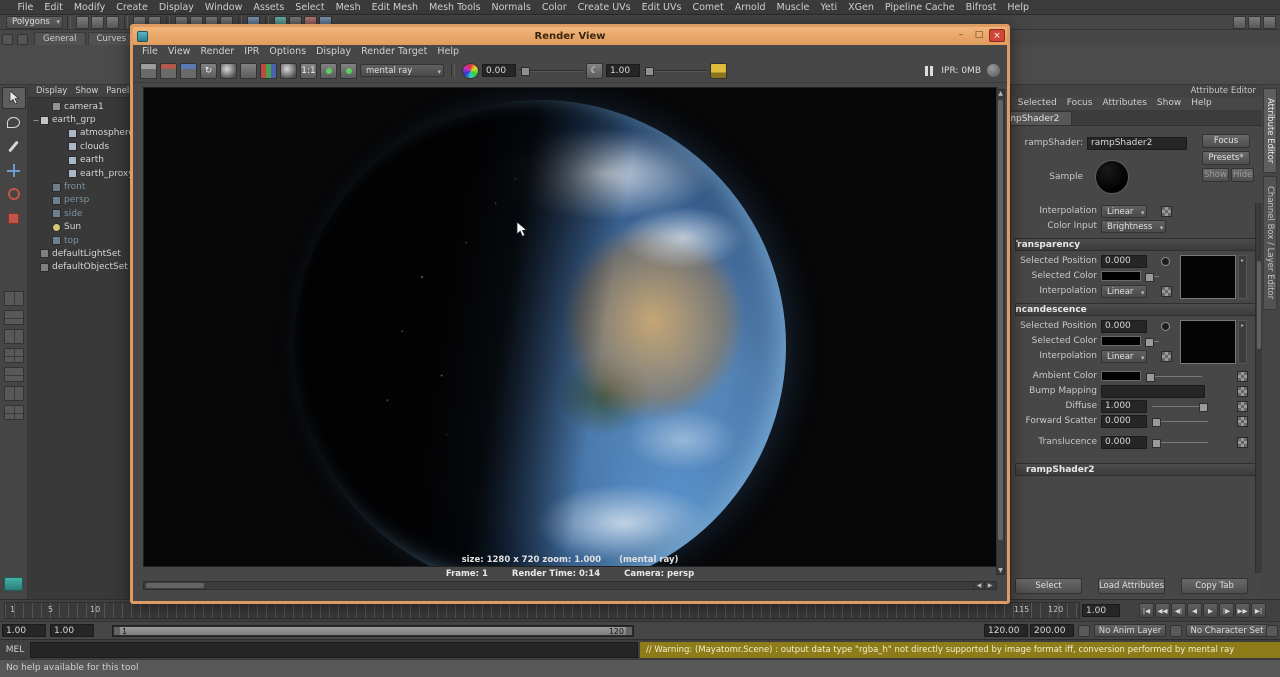  Describe the element at coordinates (919, 7) in the screenshot. I see `menubar-item: Pipeline Cache` at that location.